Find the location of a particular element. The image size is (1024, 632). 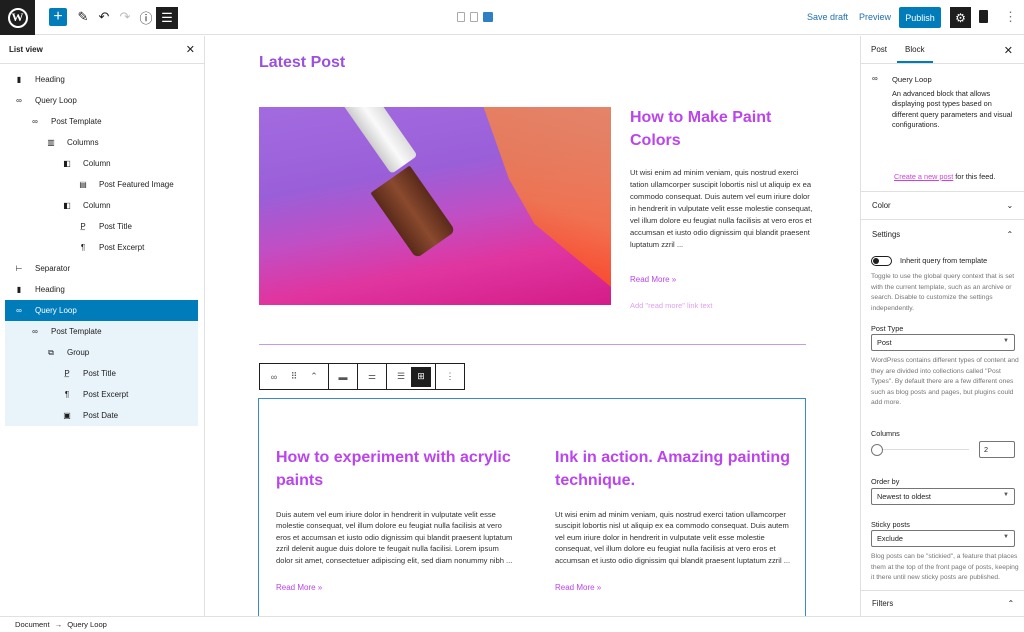

color-panel-label: Color is located at coordinates (881, 205).